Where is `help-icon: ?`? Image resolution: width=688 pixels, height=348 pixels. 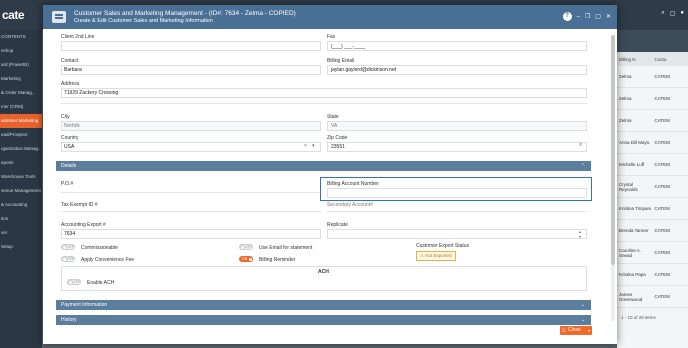
help-icon: ? is located at coordinates (567, 16).